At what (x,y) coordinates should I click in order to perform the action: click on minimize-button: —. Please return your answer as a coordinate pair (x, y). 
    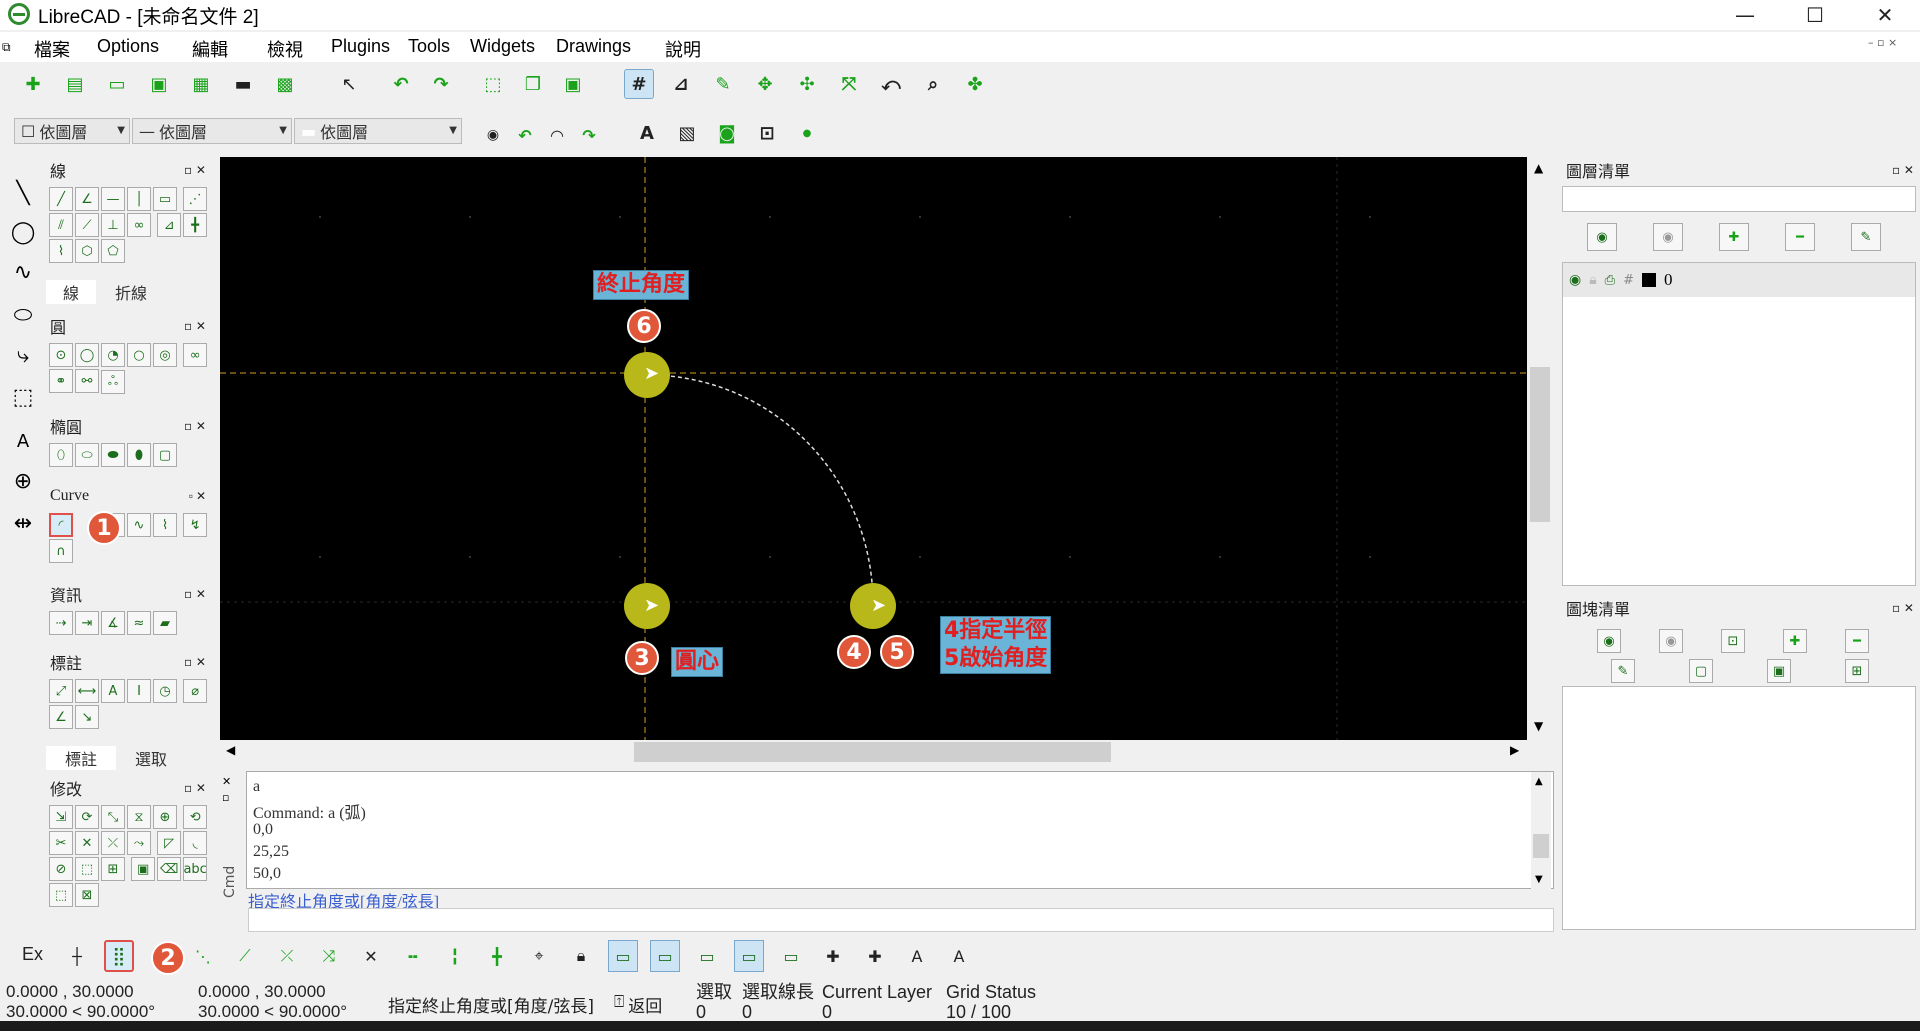
    Looking at the image, I should click on (1745, 15).